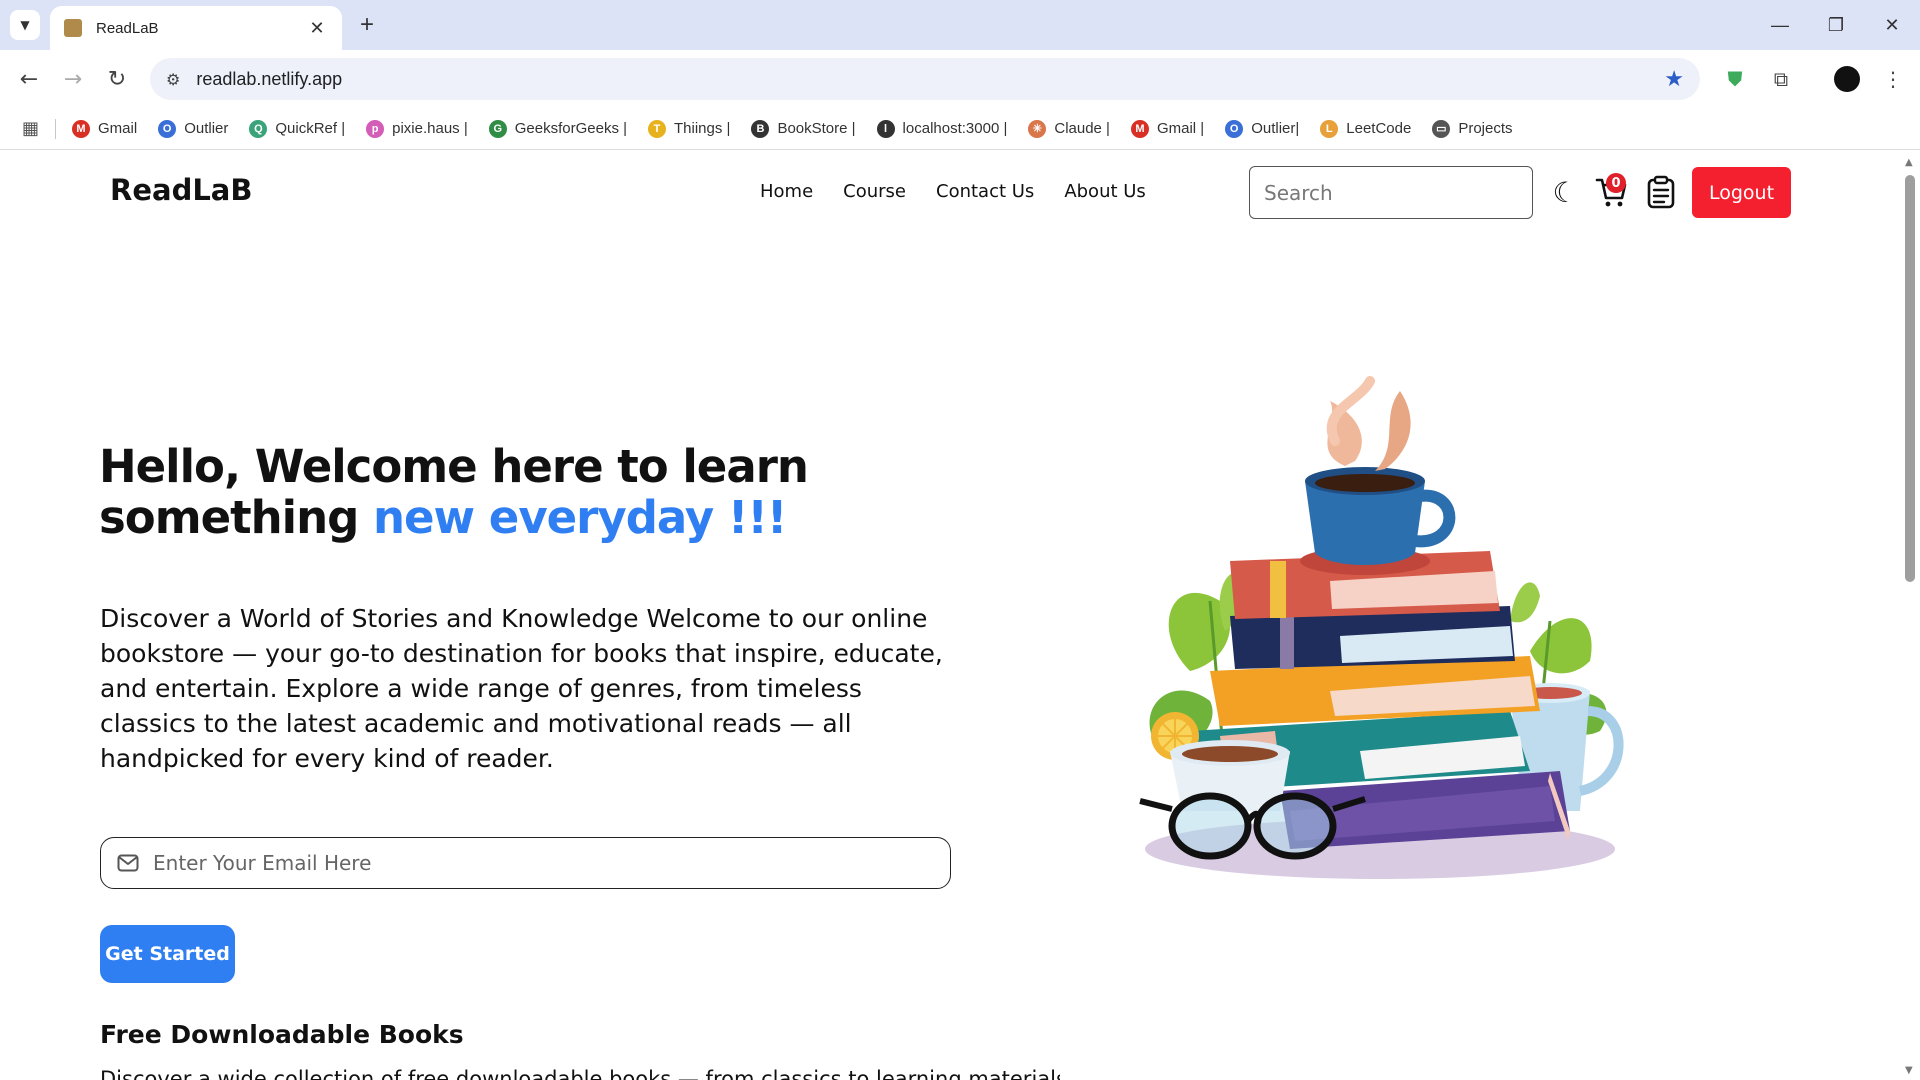  I want to click on shield-extension-icon: ⛊, so click(1735, 79).